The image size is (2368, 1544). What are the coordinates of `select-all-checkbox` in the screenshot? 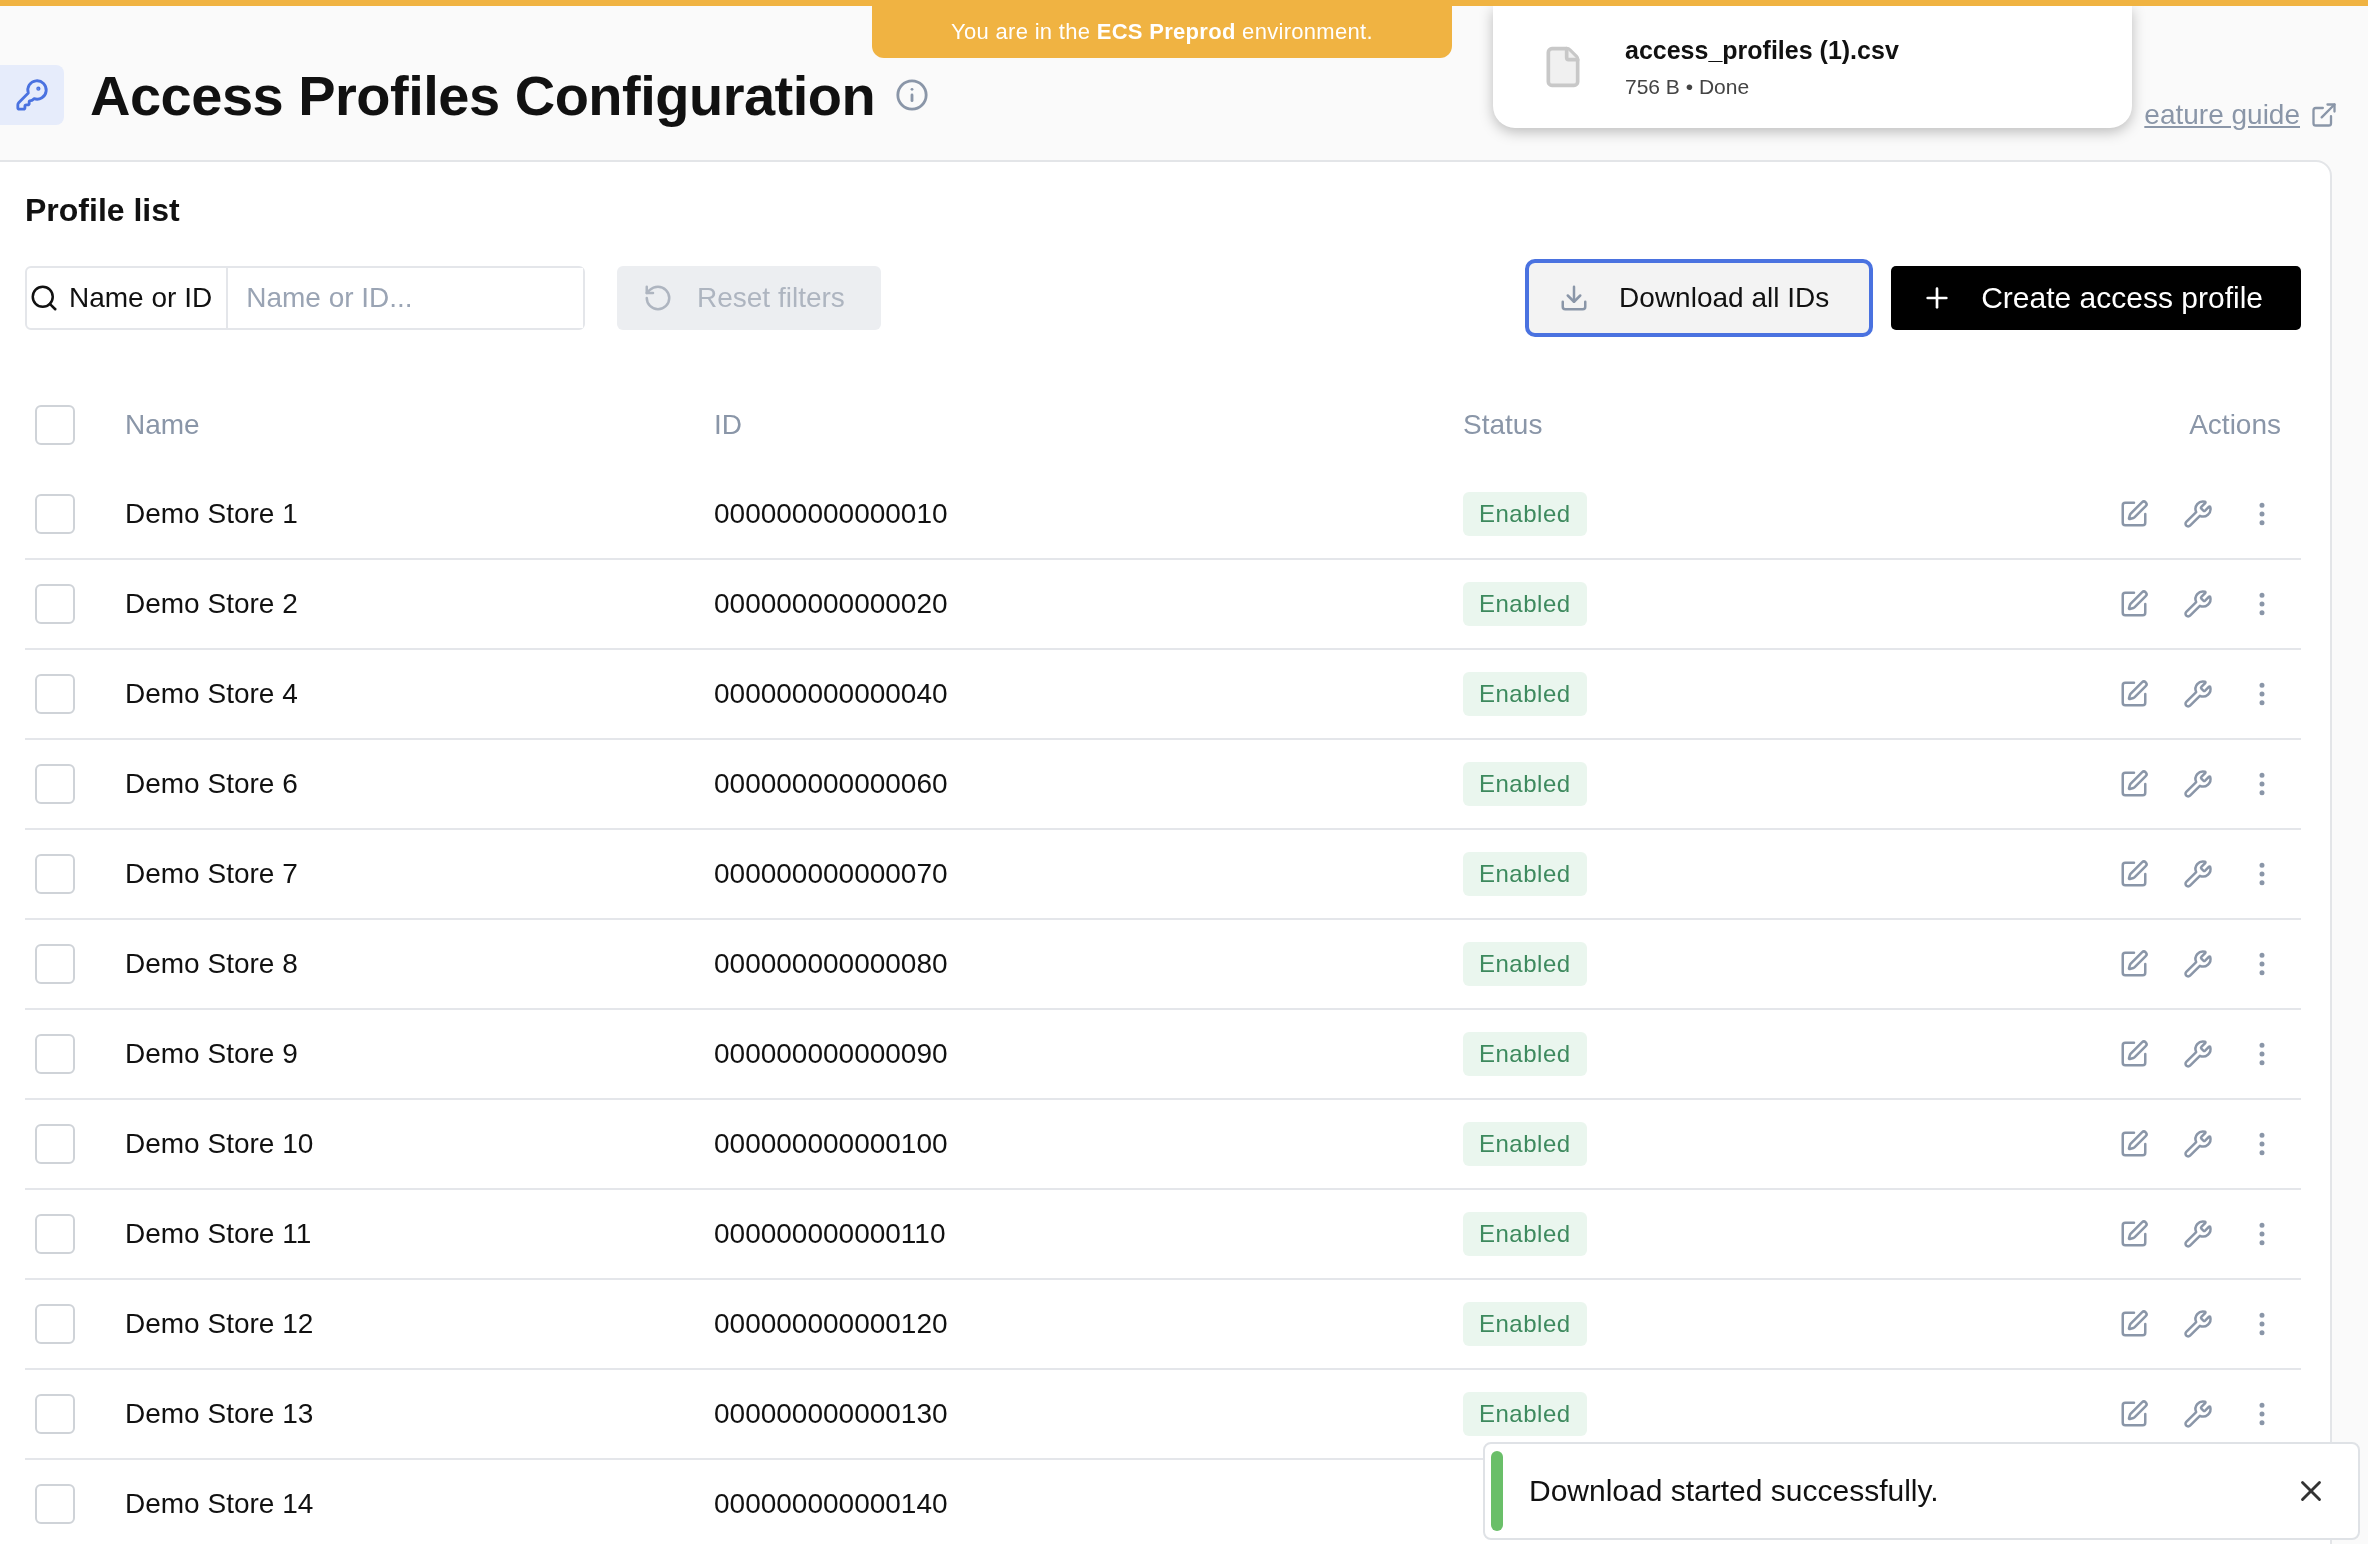 It's located at (55, 425).